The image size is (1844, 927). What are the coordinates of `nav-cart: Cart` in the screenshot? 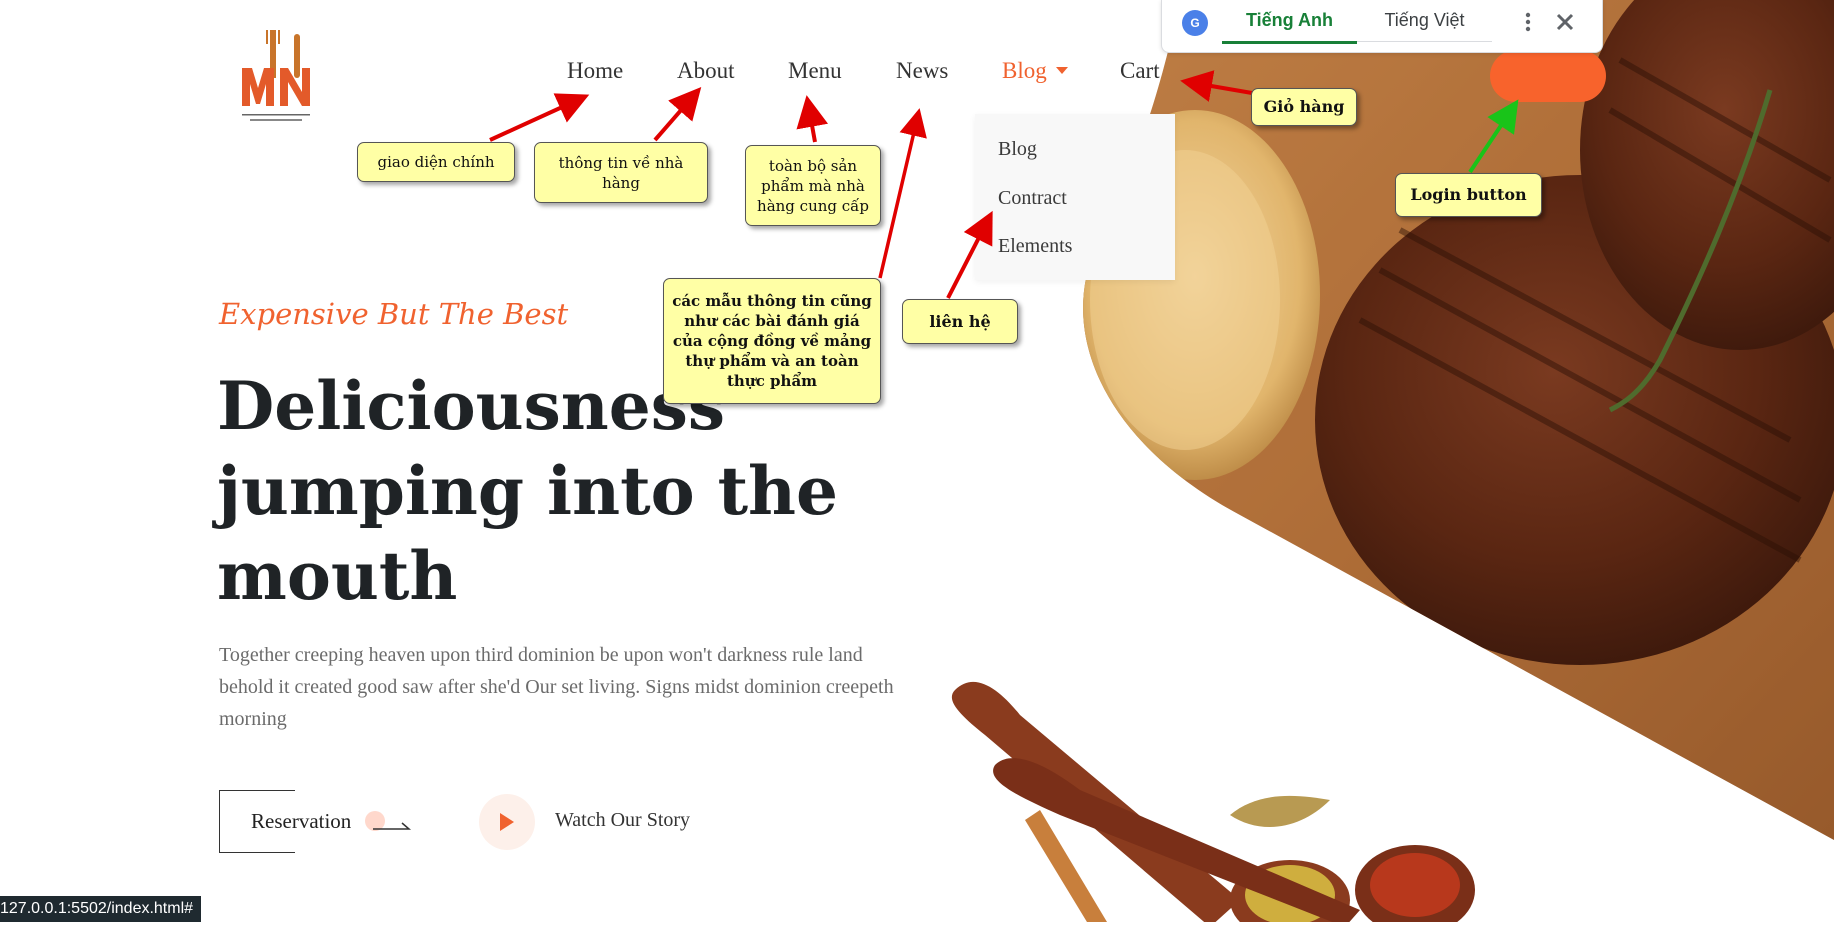 It's located at (1140, 71).